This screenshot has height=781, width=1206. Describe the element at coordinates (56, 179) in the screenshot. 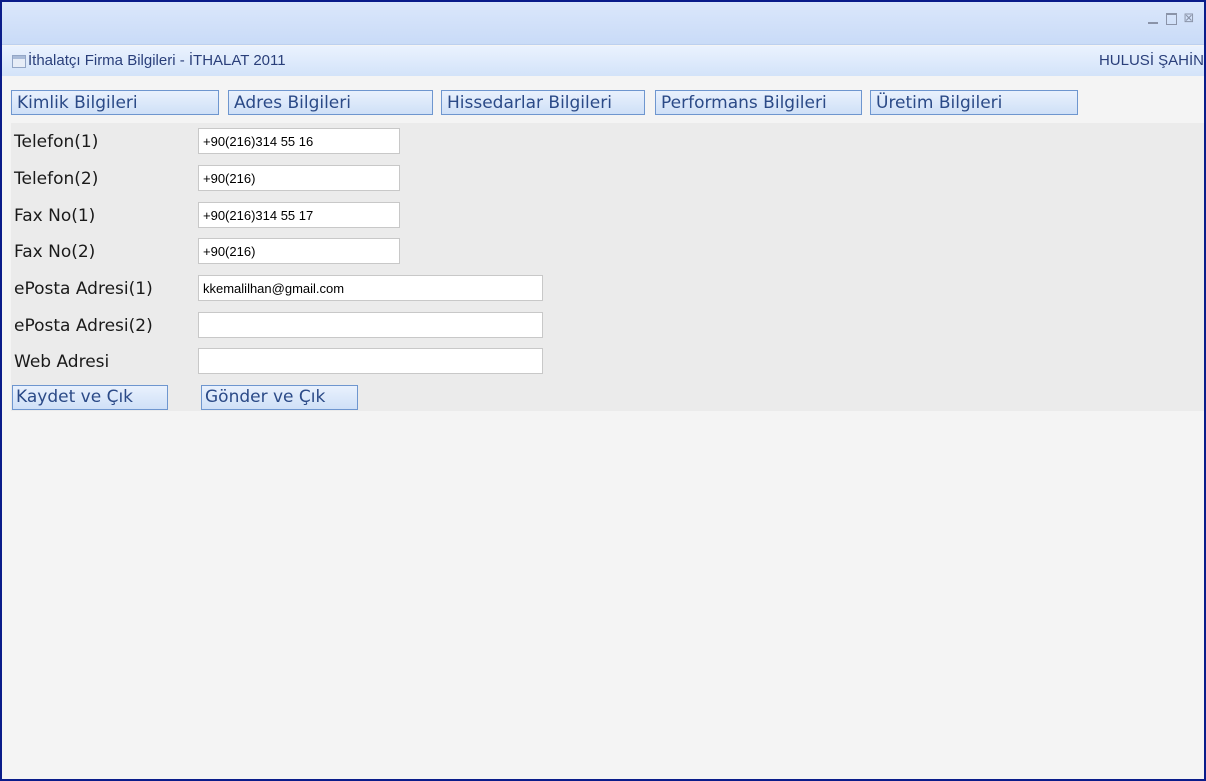

I see `field-label: Telefon(2)` at that location.